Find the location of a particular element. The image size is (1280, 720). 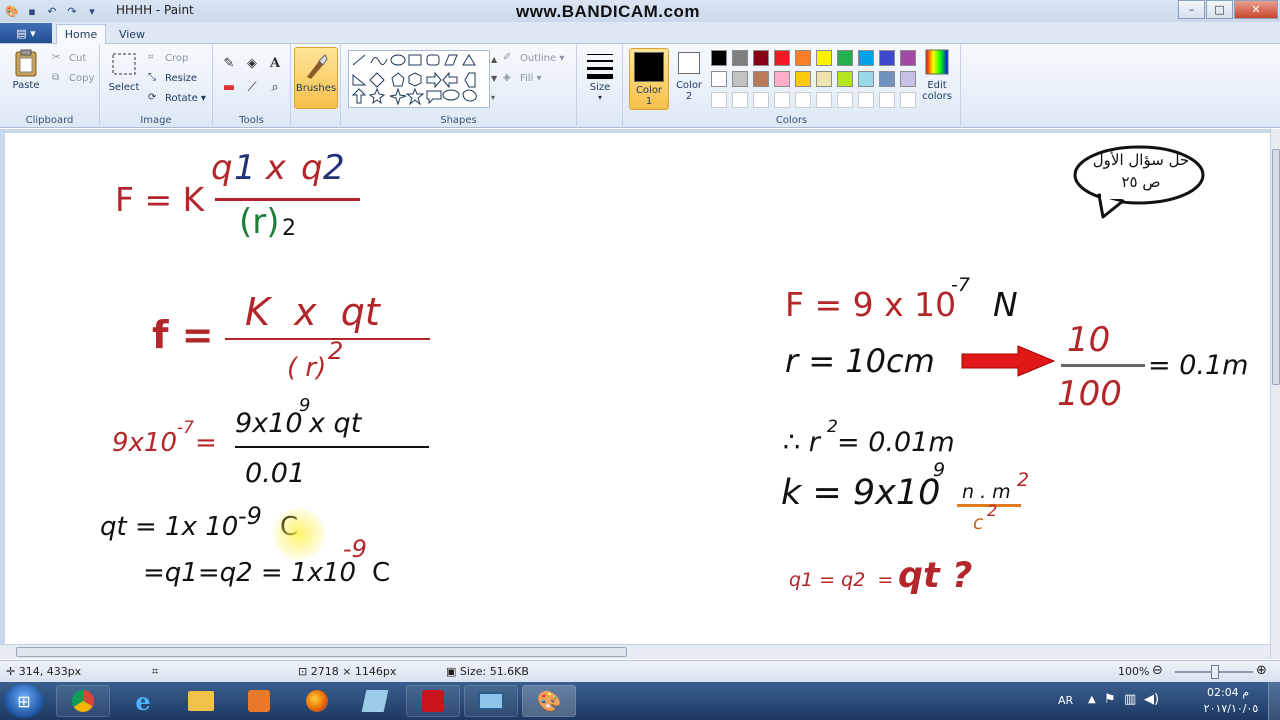

start-button: ⊞ is located at coordinates (24, 701).